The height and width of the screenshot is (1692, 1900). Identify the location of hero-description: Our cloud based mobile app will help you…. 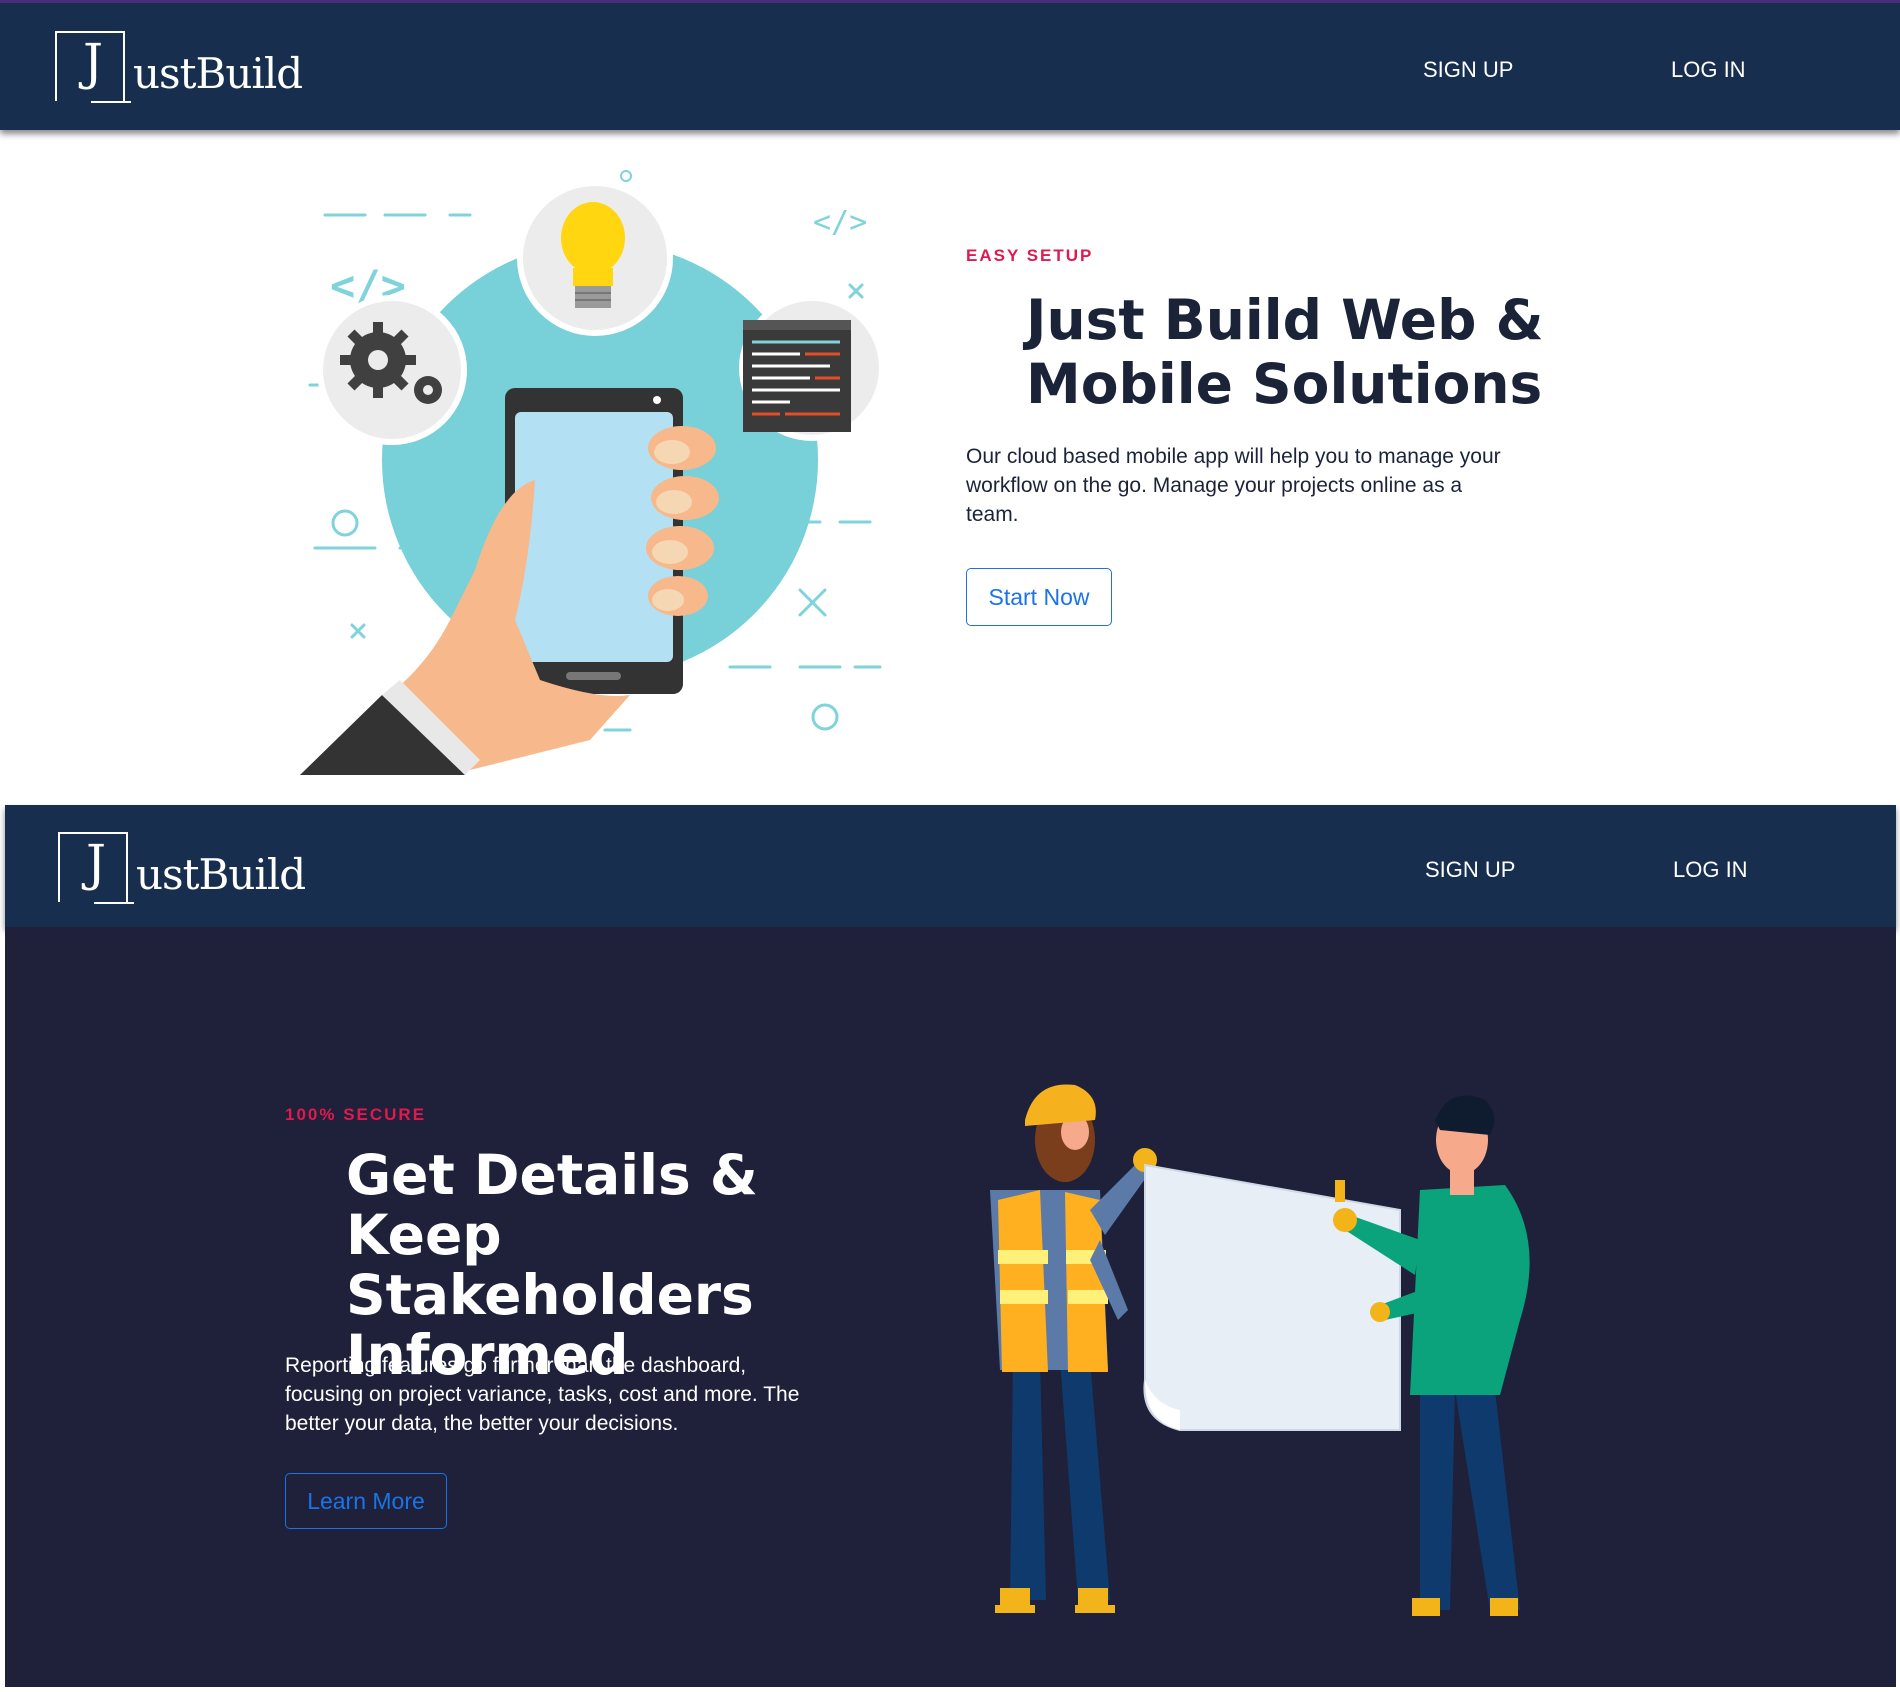
(1233, 485).